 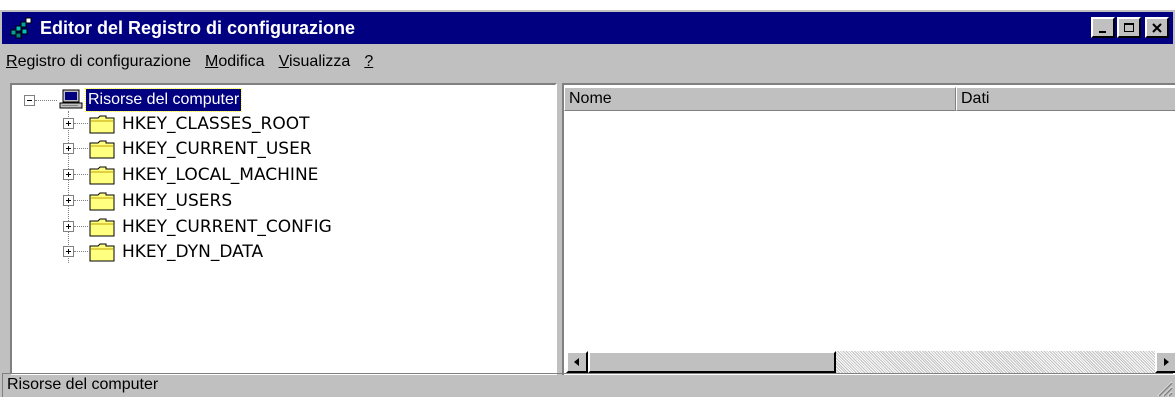 What do you see at coordinates (368, 62) in the screenshot?
I see `menu-help: ?` at bounding box center [368, 62].